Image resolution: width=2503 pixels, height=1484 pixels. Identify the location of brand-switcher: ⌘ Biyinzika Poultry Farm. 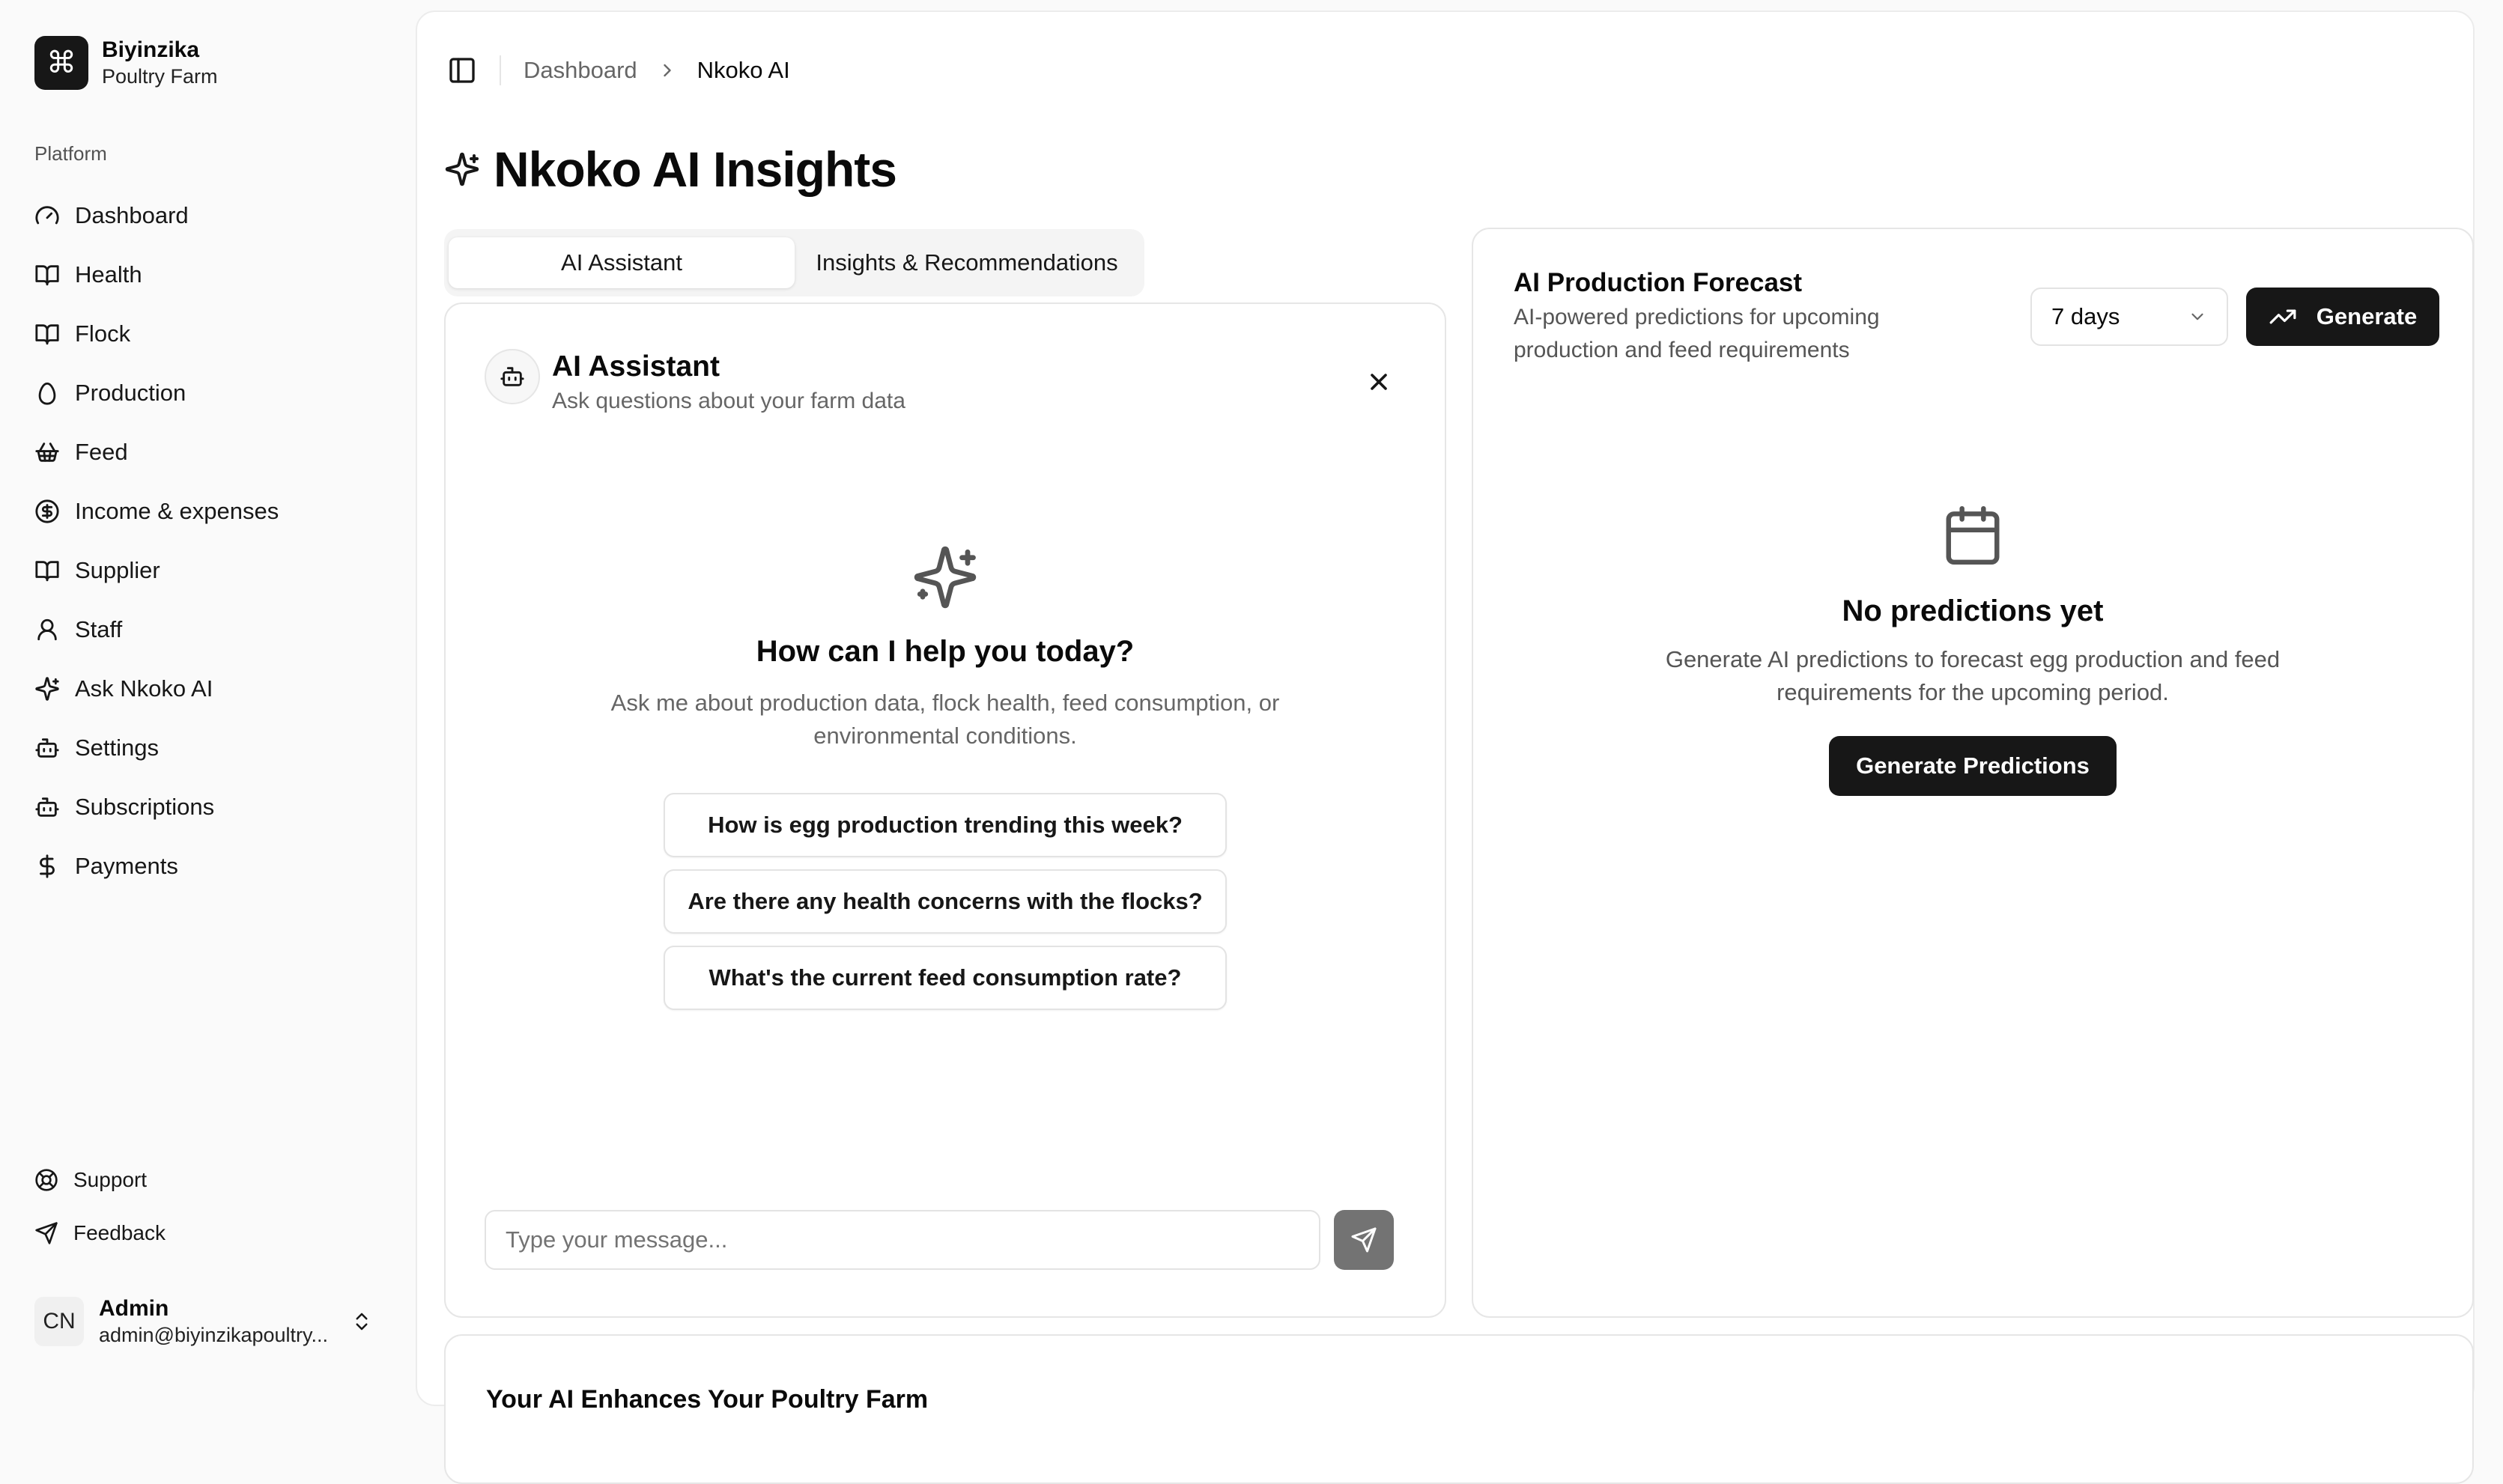
(126, 63).